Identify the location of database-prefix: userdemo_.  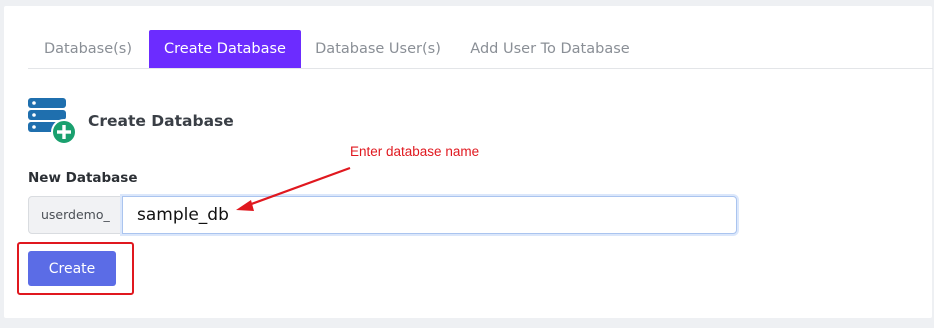
(75, 215).